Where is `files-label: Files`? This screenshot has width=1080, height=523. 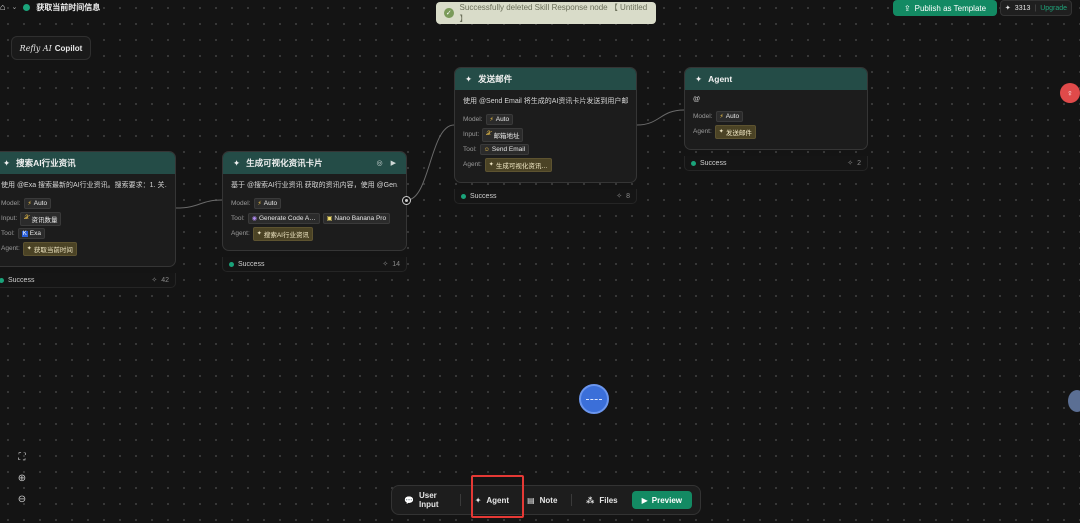 files-label: Files is located at coordinates (608, 500).